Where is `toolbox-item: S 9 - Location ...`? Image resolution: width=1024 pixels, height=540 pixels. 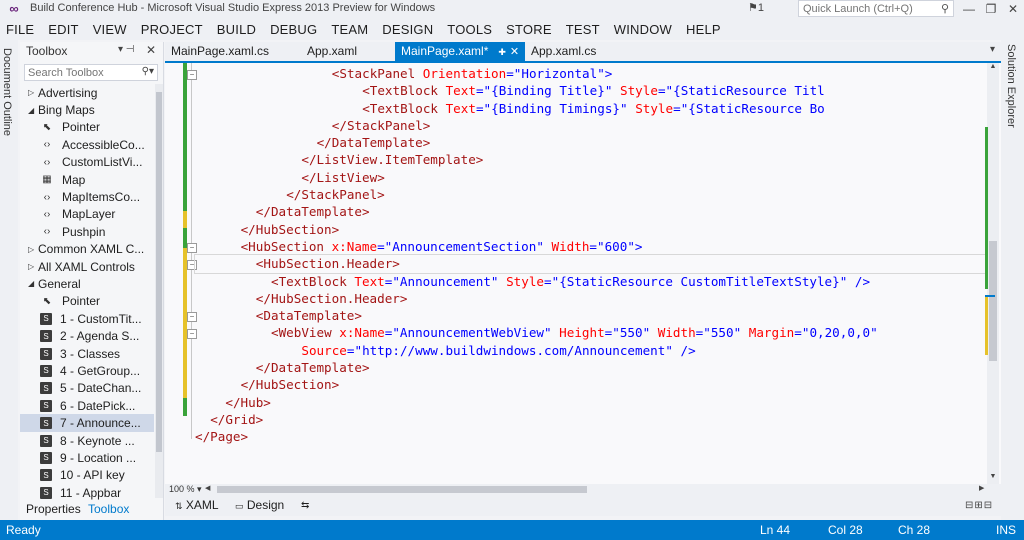 toolbox-item: S 9 - Location ... is located at coordinates (87, 457).